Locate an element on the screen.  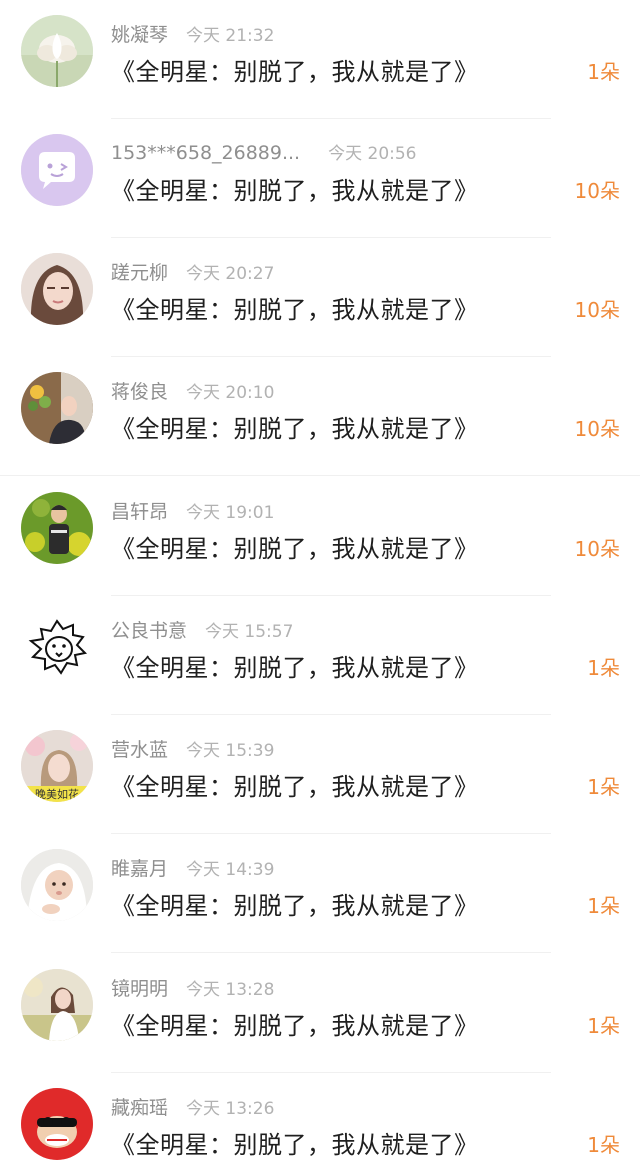
list-item: 藏痴瑶 今天 13:26 《全明星：别脱了，我从就是了》 1朵 is located at coordinates (320, 1124).